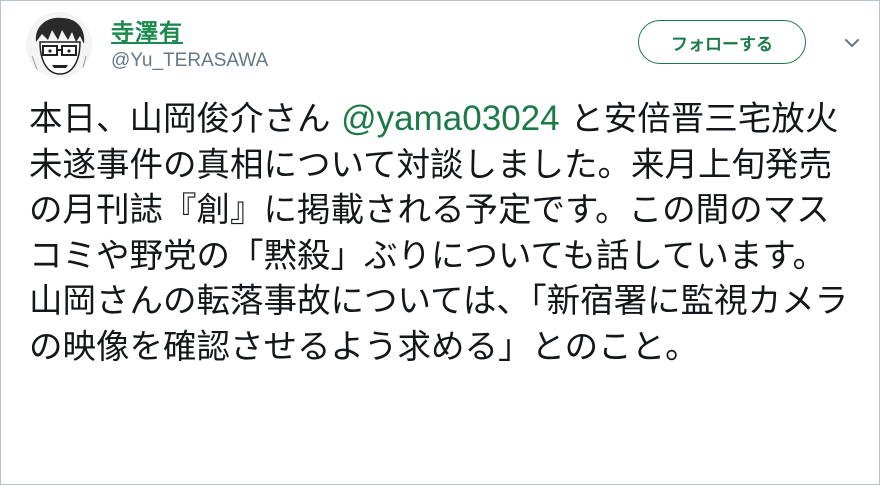  What do you see at coordinates (189, 61) in the screenshot?
I see `user-handle: @Yu_TERASAWA` at bounding box center [189, 61].